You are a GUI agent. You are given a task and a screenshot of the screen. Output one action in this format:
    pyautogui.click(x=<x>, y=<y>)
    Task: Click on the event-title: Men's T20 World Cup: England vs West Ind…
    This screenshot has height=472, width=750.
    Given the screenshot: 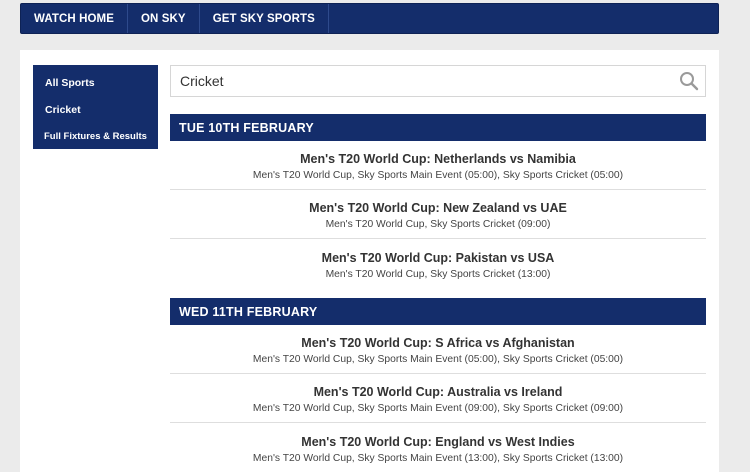 What is the action you would take?
    pyautogui.click(x=438, y=441)
    